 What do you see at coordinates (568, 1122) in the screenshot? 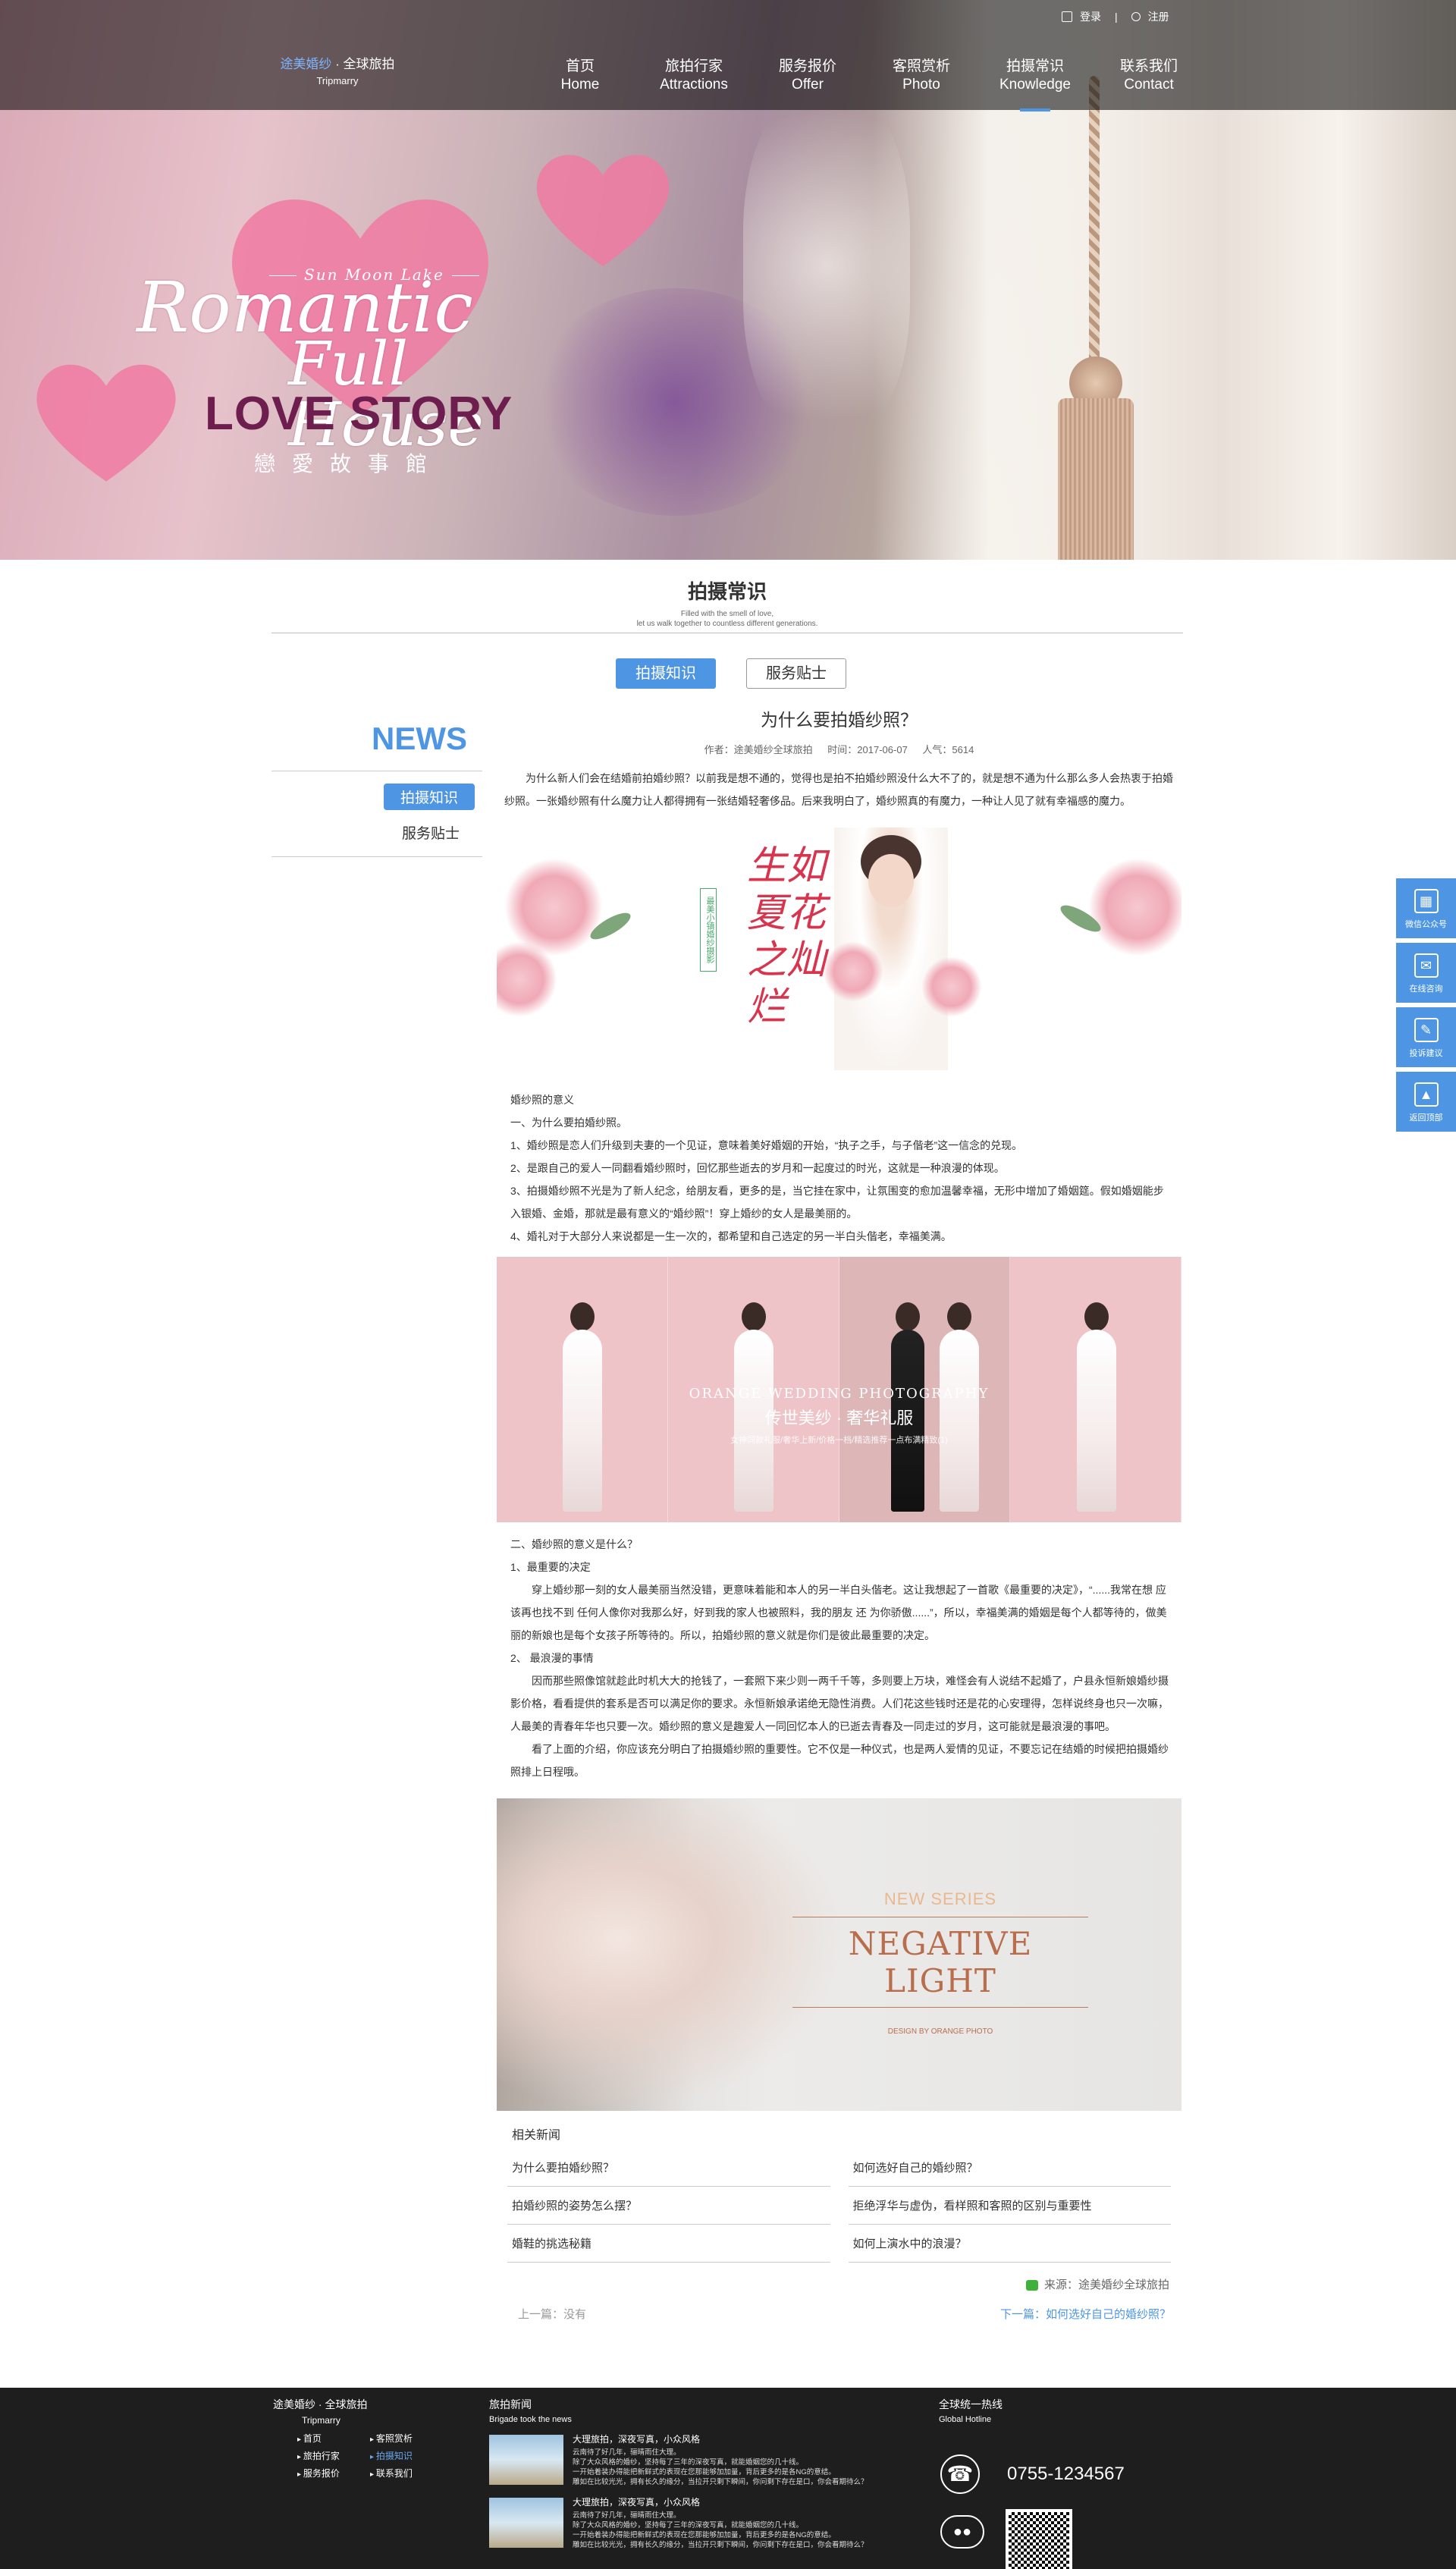
I see `article-line: 一、为什么要拍婚纱照。` at bounding box center [568, 1122].